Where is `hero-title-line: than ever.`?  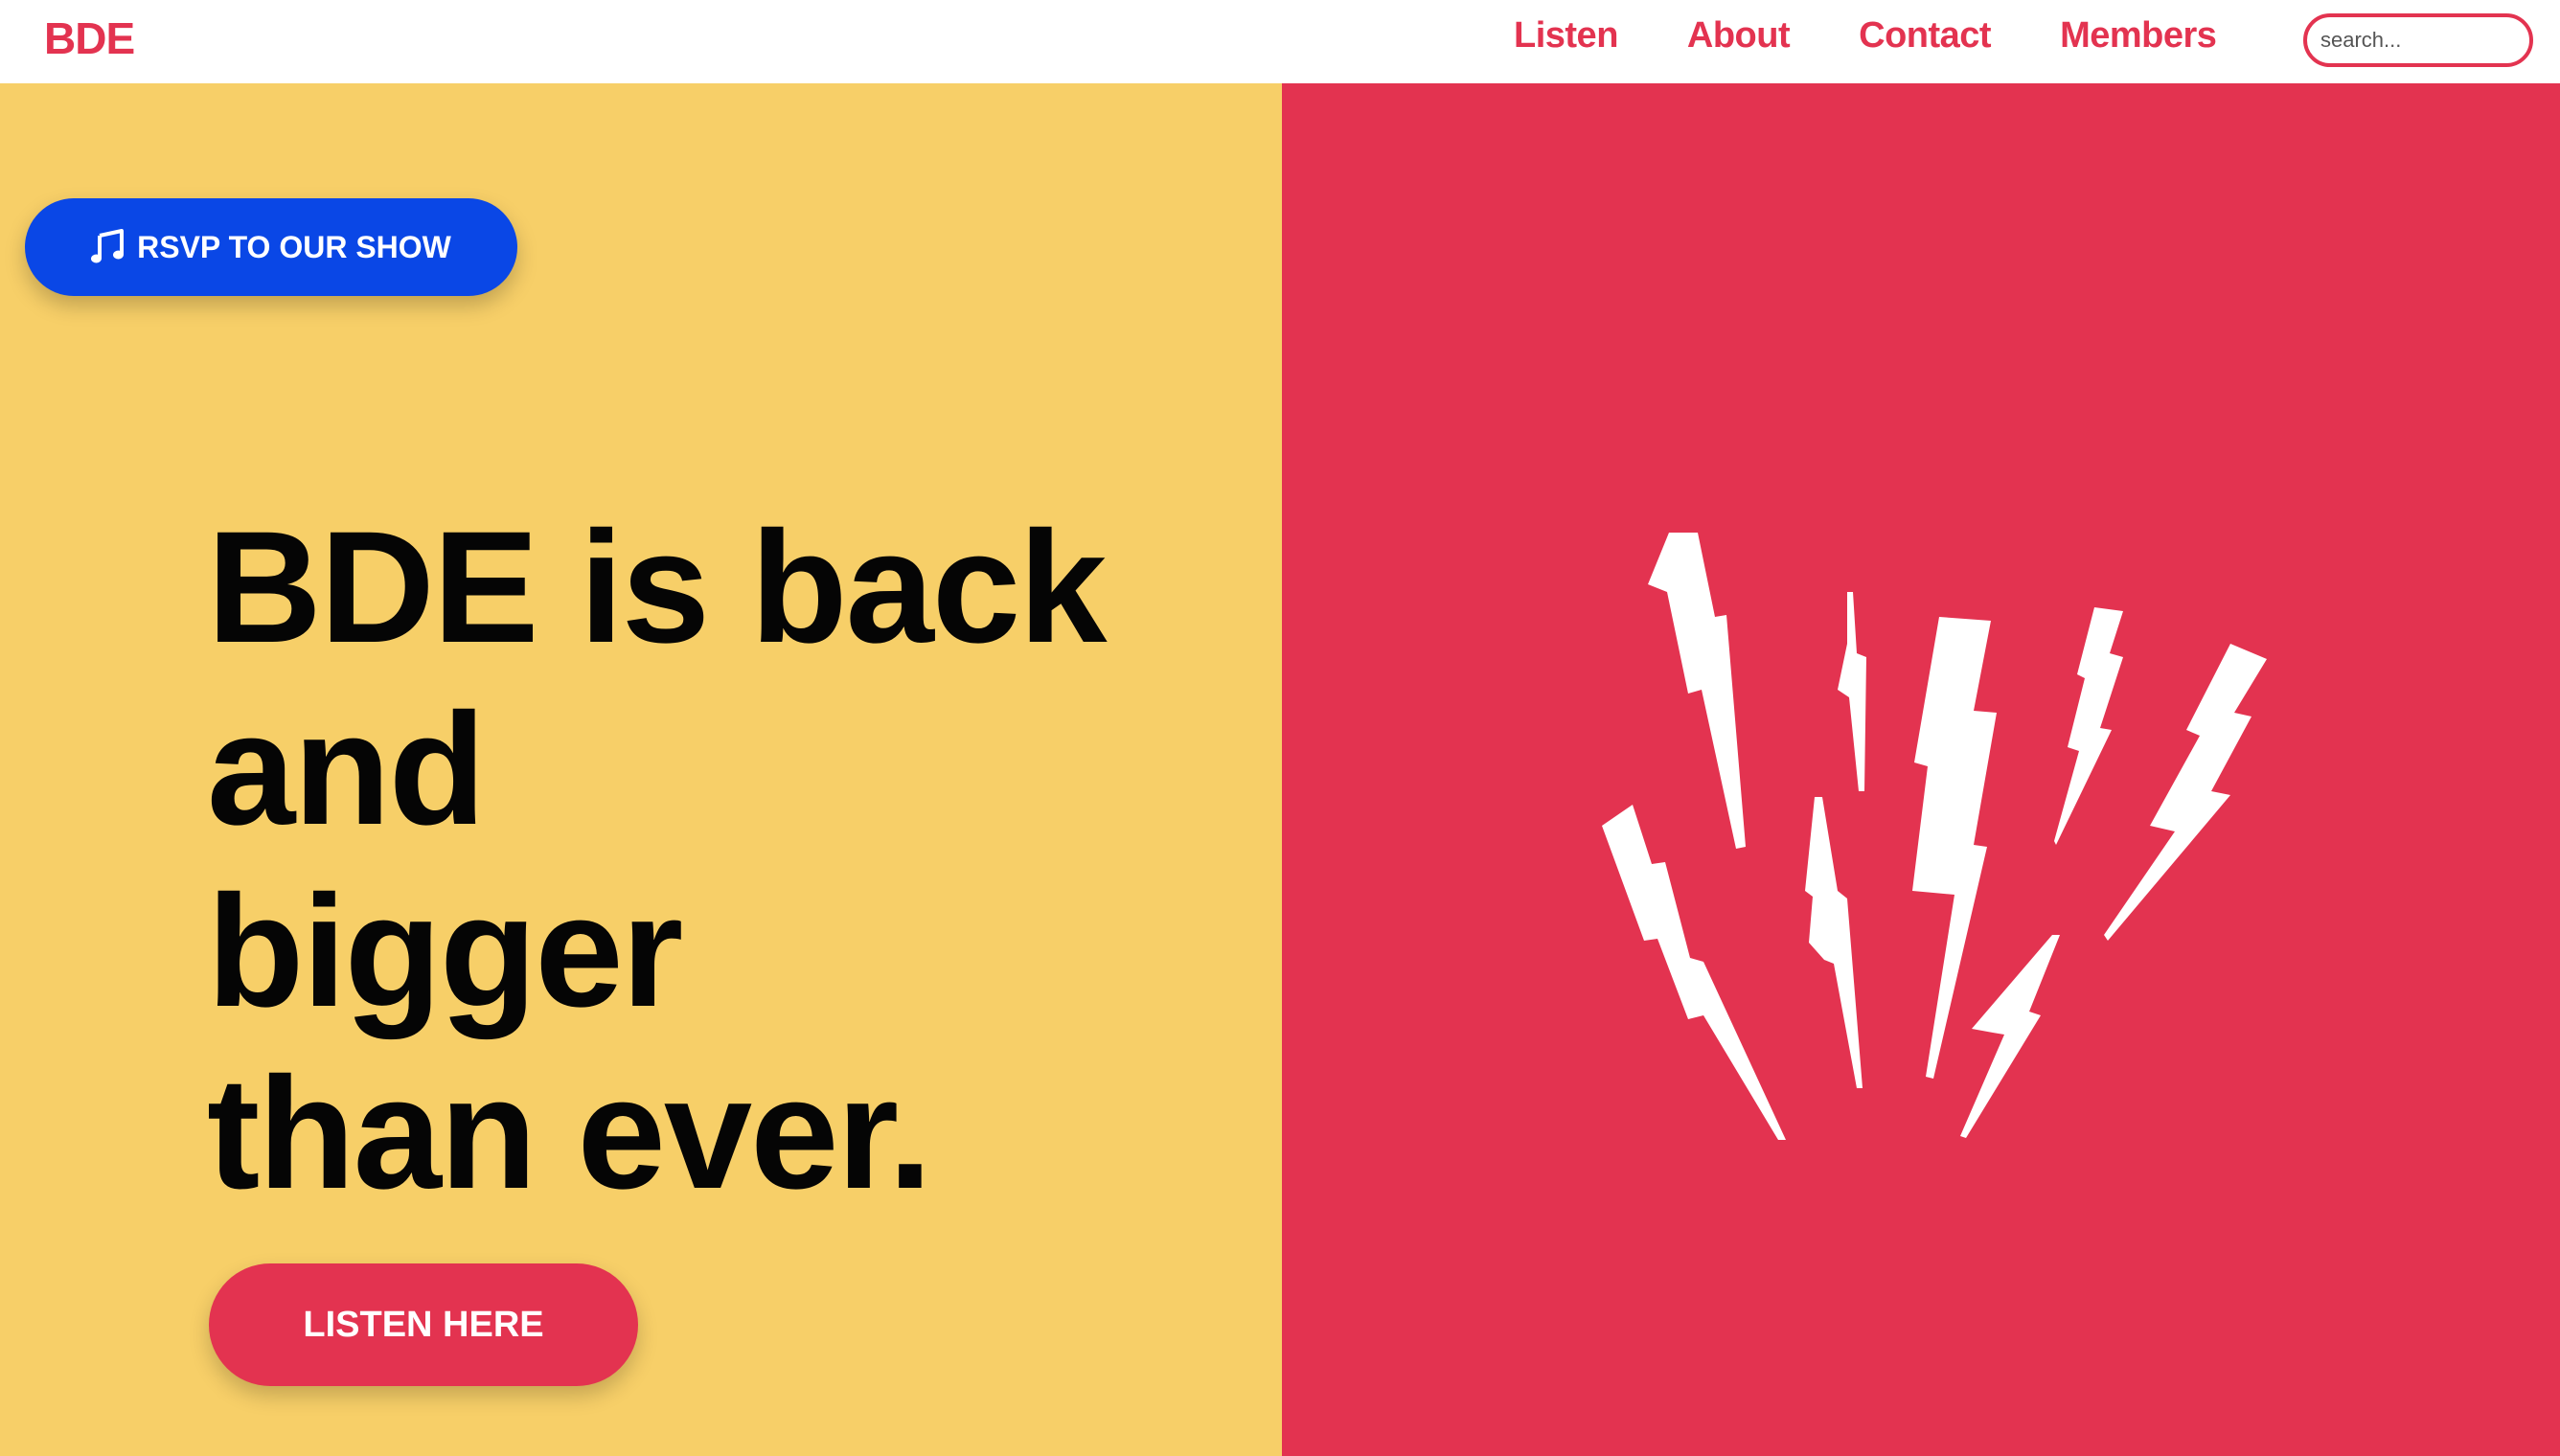 hero-title-line: than ever. is located at coordinates (569, 1133).